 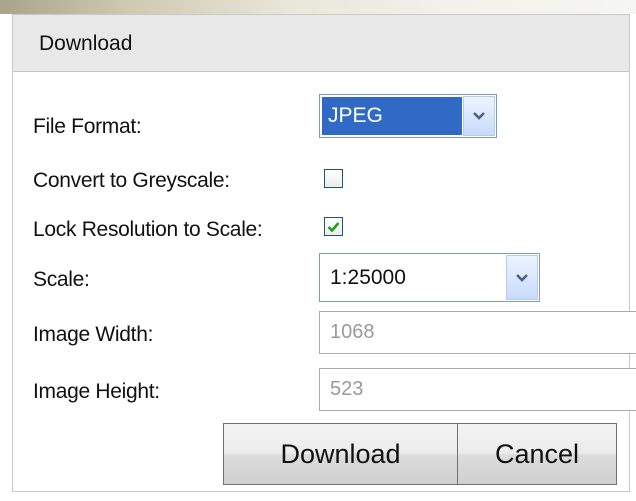 I want to click on greyscale-label: Convert to Greyscale:, so click(x=131, y=180).